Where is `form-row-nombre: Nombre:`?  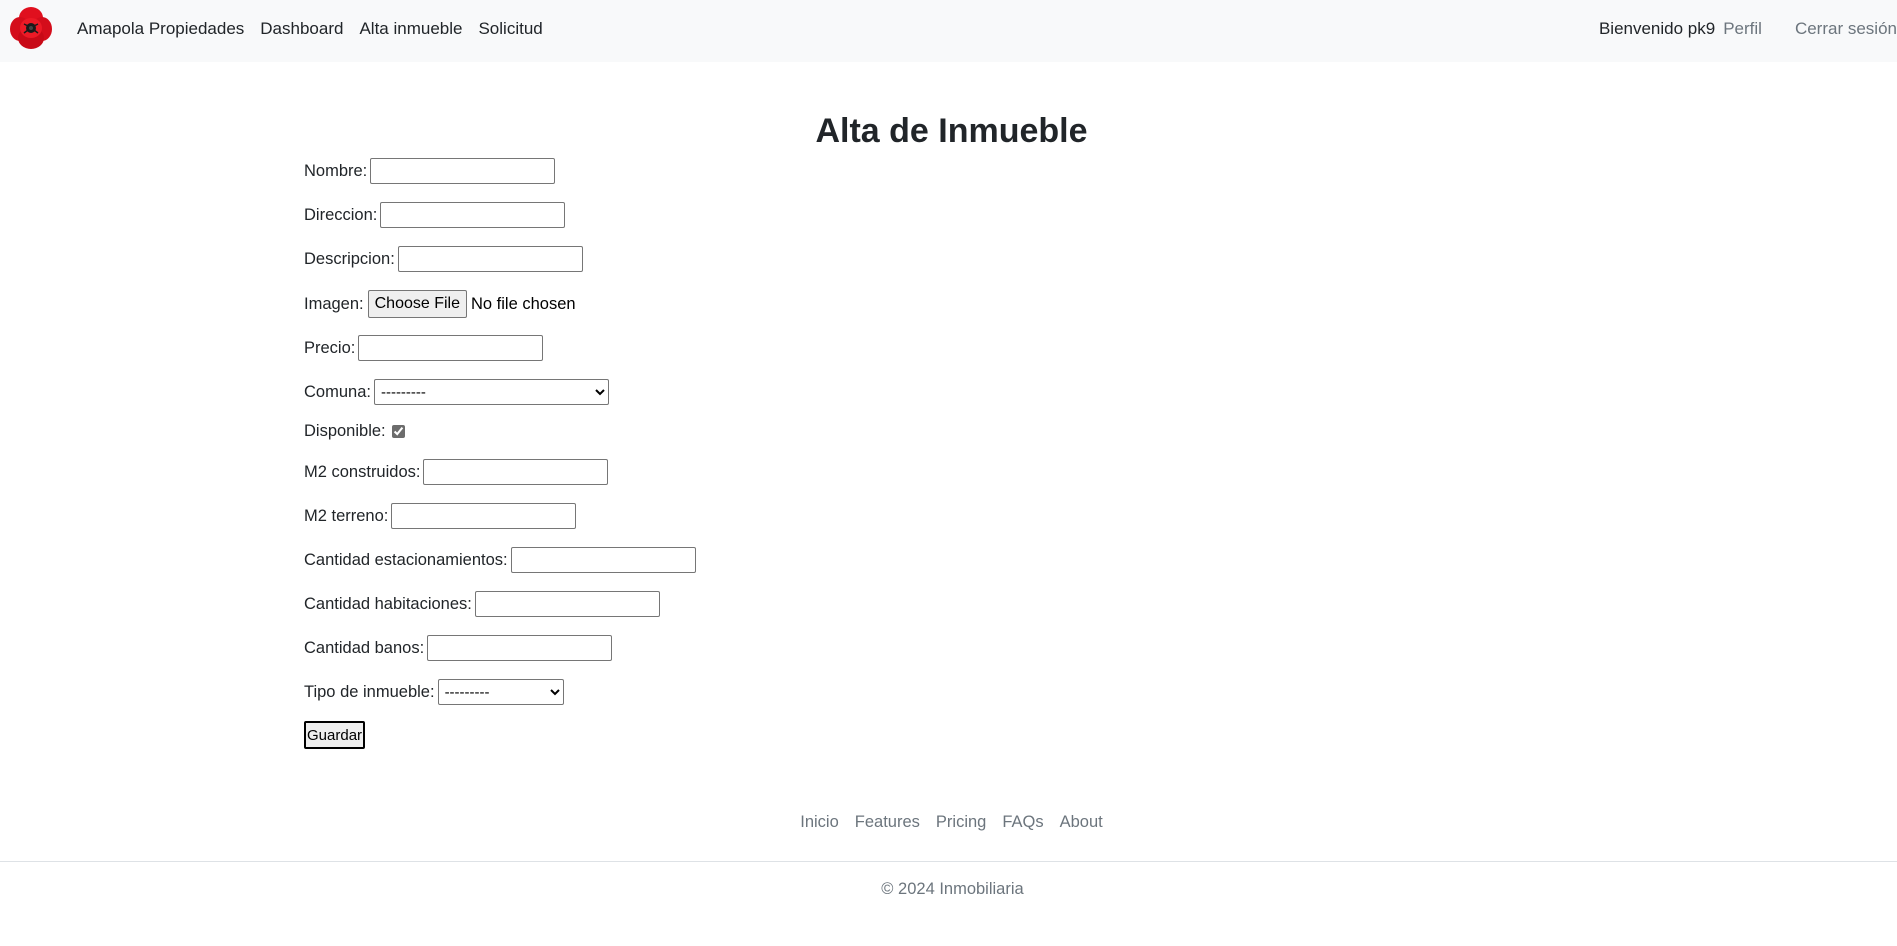 form-row-nombre: Nombre: is located at coordinates (430, 171).